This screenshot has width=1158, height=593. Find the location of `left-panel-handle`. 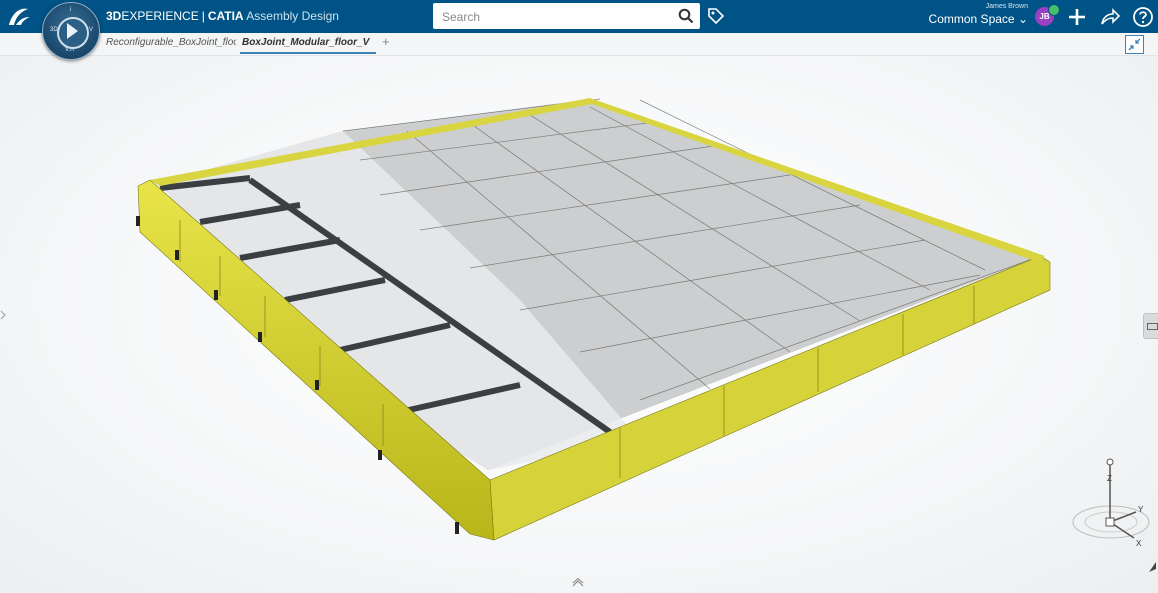

left-panel-handle is located at coordinates (3, 315).